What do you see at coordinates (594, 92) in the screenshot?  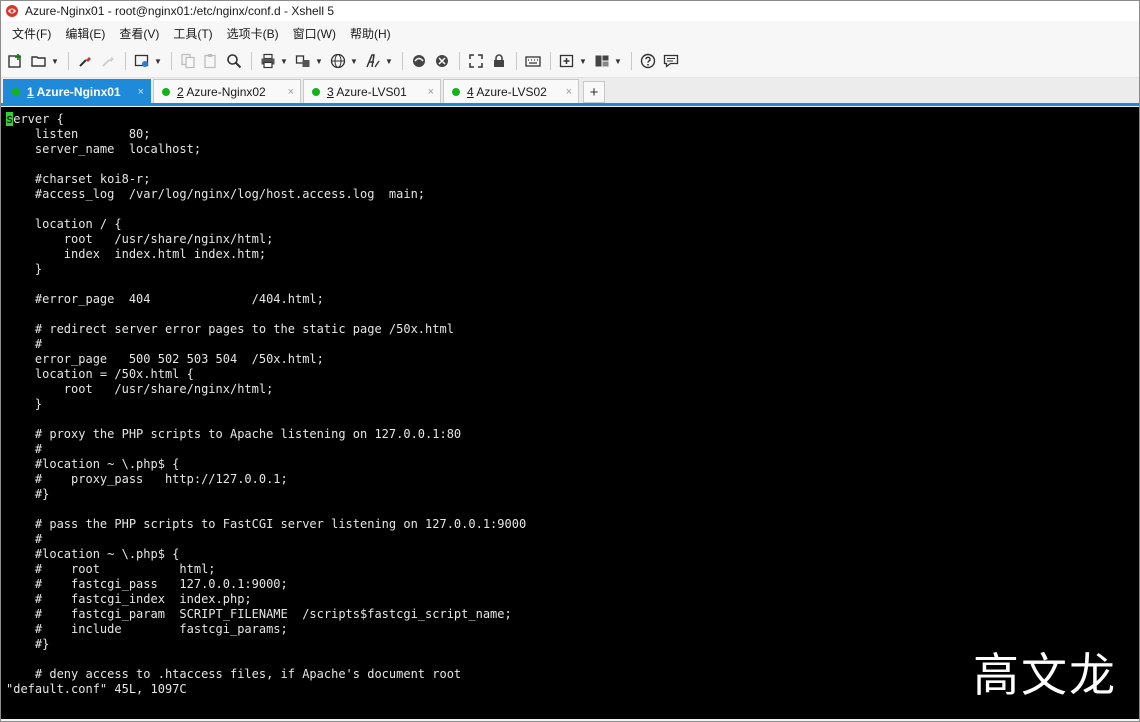 I see `add-tab-button: +` at bounding box center [594, 92].